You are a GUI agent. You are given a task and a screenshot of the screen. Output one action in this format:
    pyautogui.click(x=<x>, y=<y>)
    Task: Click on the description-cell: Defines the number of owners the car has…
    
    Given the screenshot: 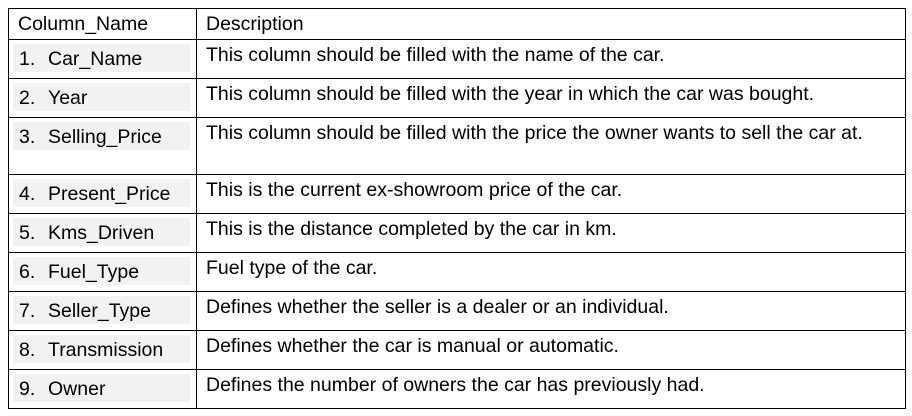 What is the action you would take?
    pyautogui.click(x=551, y=389)
    